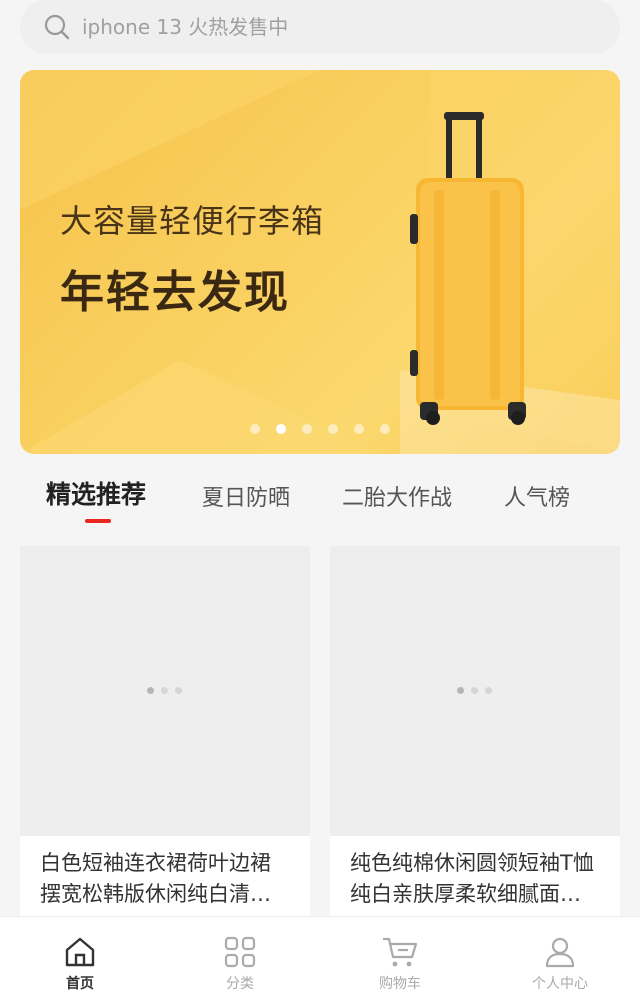  Describe the element at coordinates (400, 952) in the screenshot. I see `cart-icon` at that location.